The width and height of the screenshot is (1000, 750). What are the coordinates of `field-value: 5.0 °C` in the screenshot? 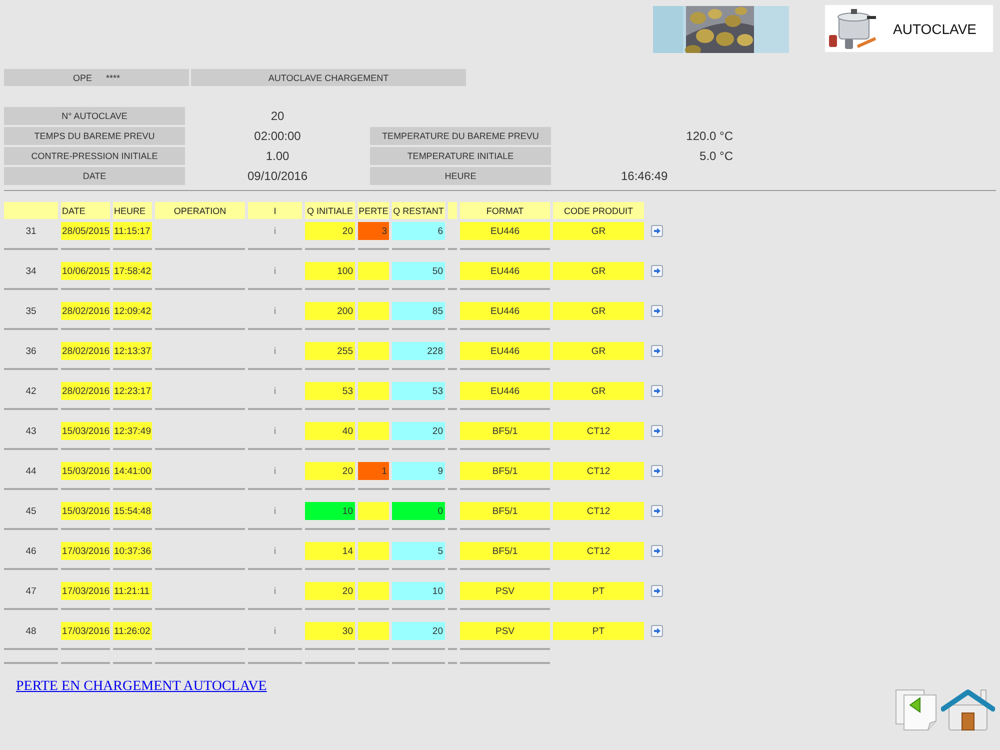 It's located at (715, 156).